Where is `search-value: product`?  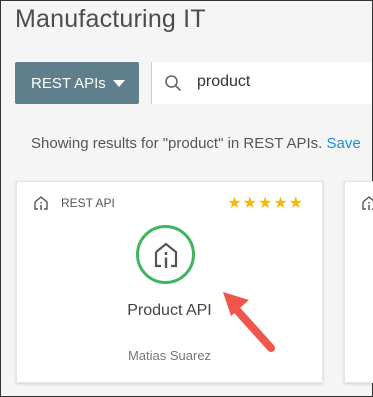 search-value: product is located at coordinates (224, 81).